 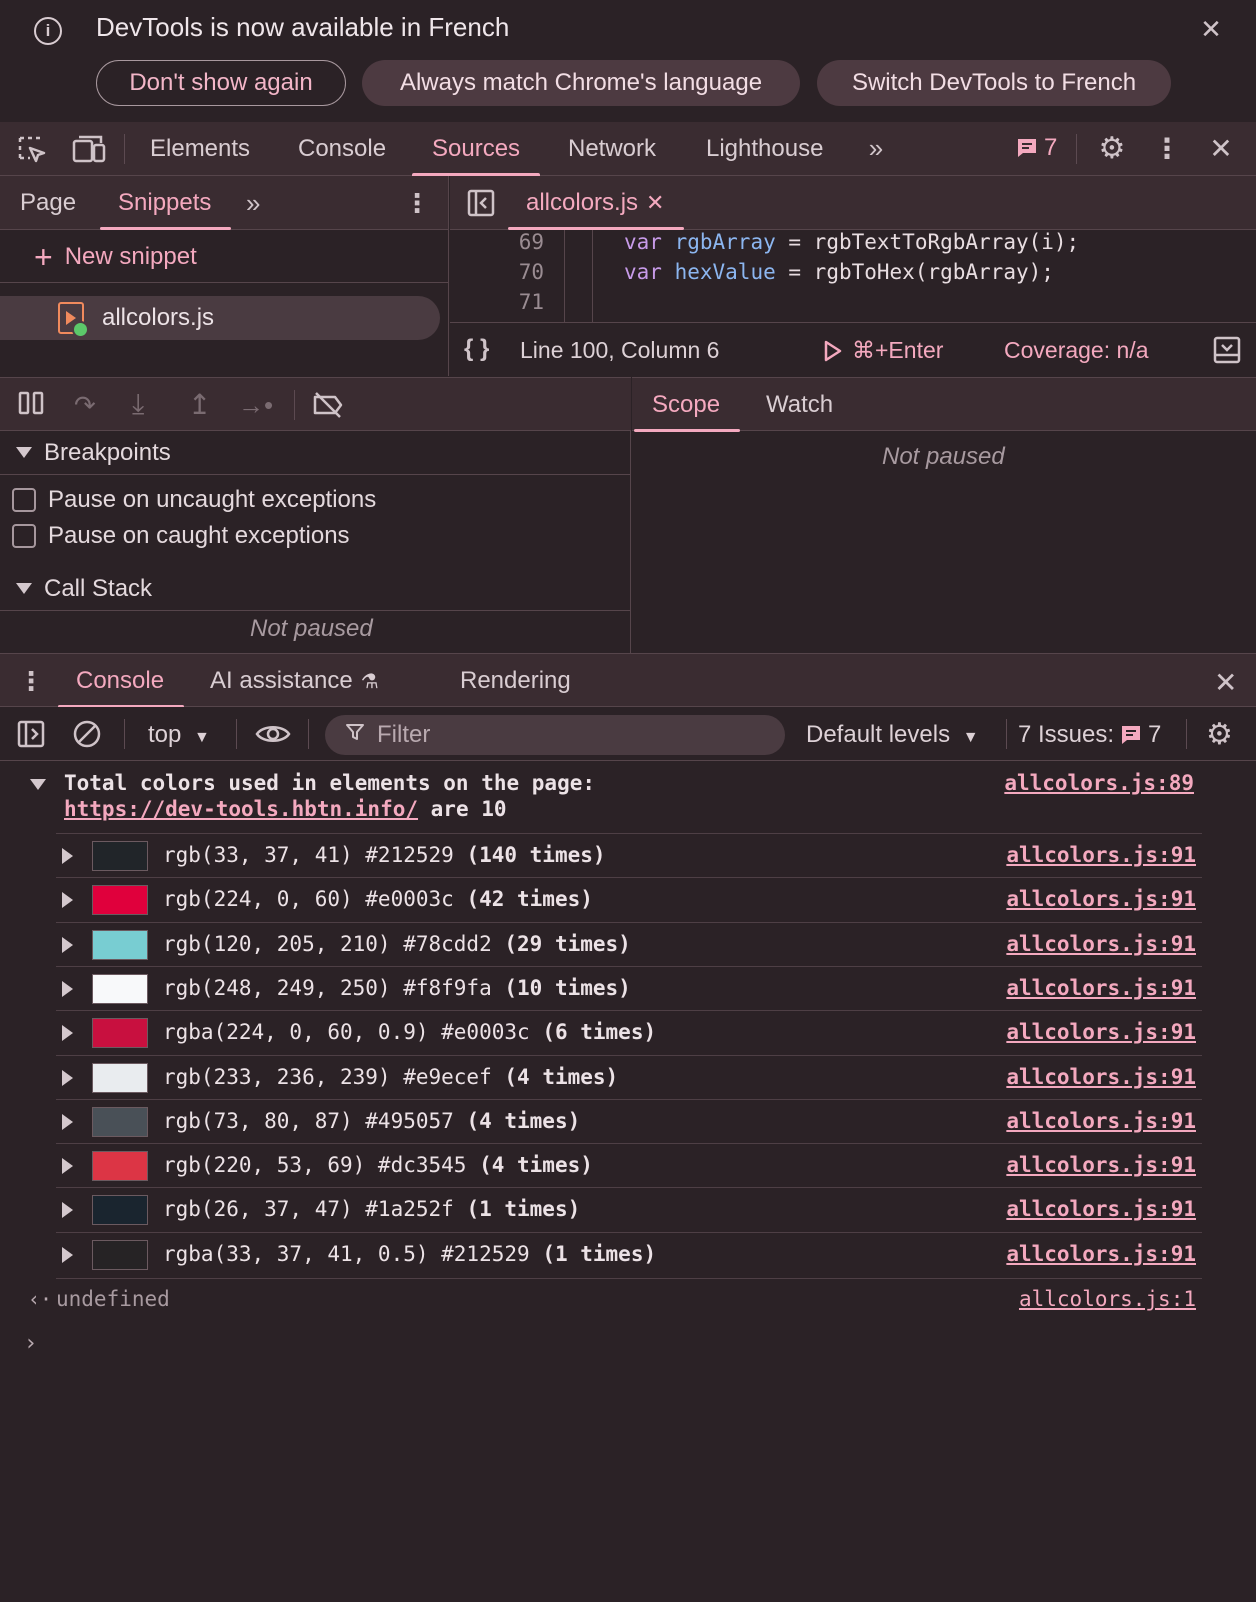 What do you see at coordinates (687, 405) in the screenshot?
I see `tab-scope: Scope` at bounding box center [687, 405].